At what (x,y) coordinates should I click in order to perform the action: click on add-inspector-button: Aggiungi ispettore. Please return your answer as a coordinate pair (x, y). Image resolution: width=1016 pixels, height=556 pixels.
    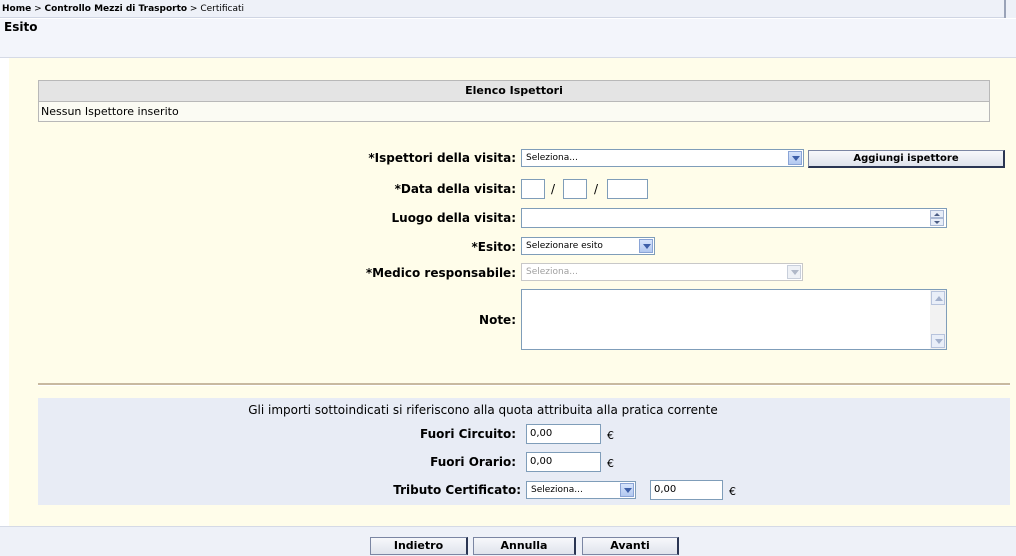
    Looking at the image, I should click on (906, 159).